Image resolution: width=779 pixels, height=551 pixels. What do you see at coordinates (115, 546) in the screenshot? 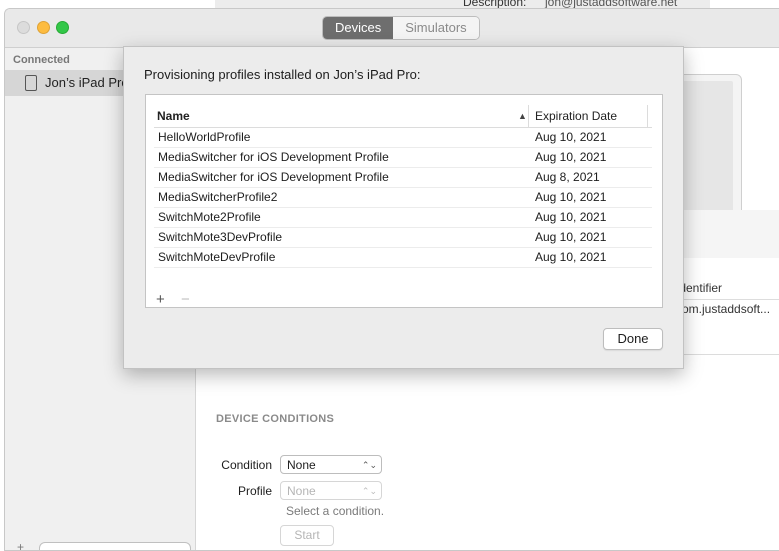
I see `filter-input` at bounding box center [115, 546].